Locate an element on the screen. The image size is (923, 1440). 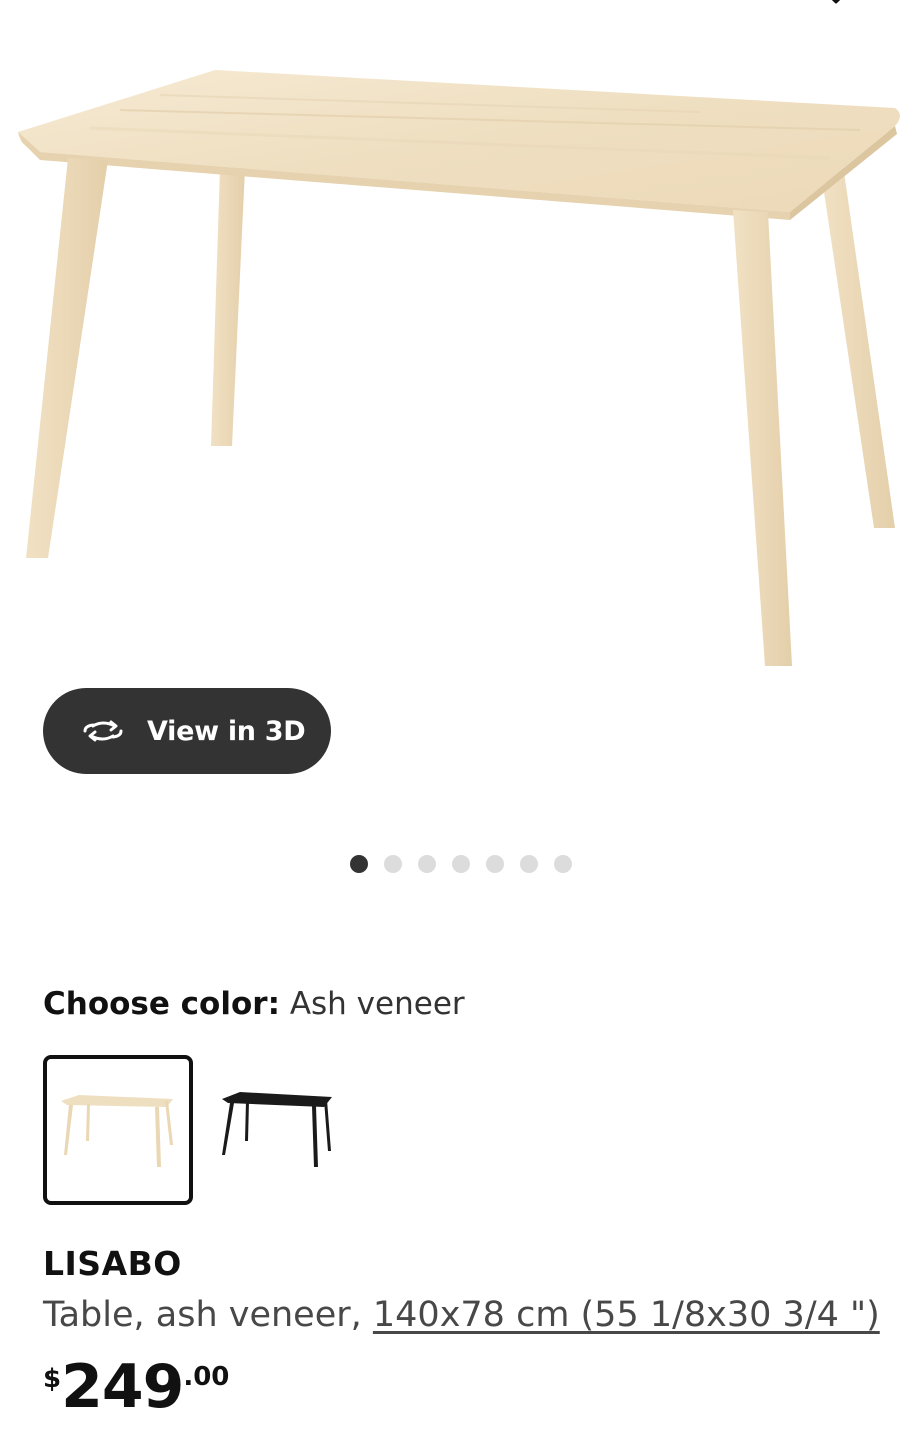
carousel-indicator is located at coordinates (461, 864).